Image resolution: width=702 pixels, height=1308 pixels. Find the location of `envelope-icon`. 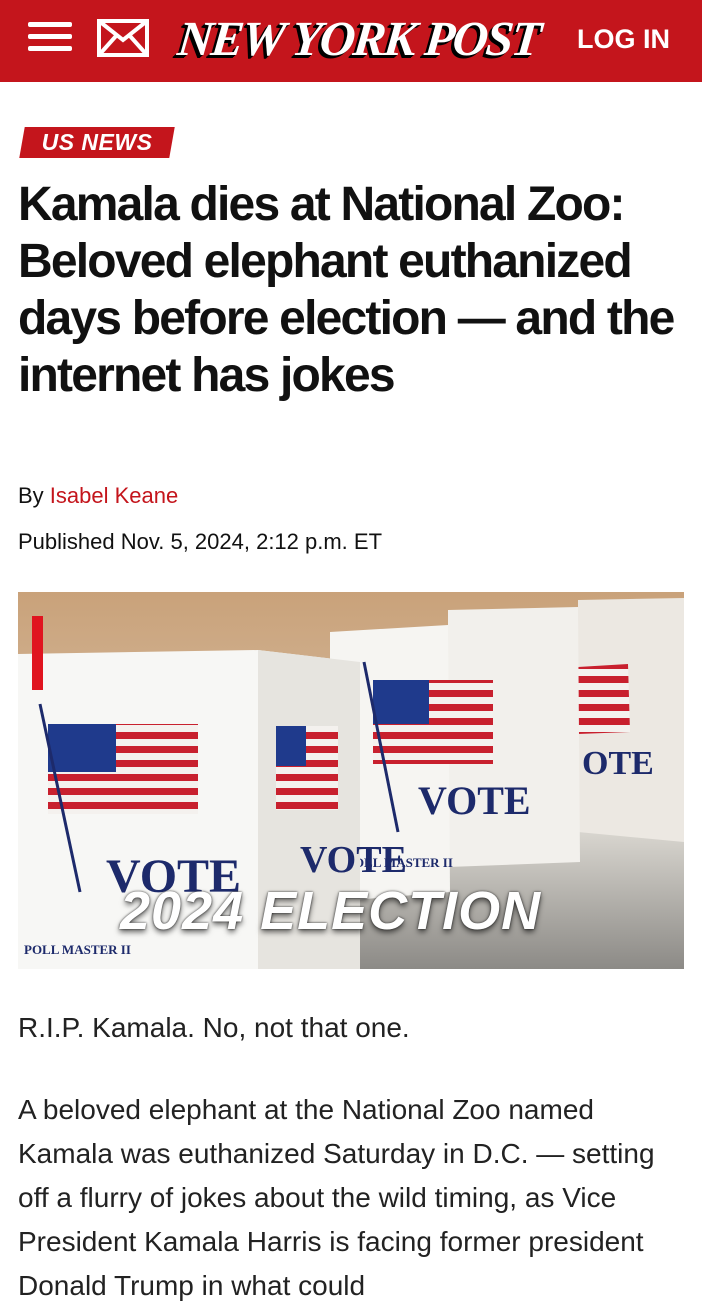

envelope-icon is located at coordinates (123, 38).